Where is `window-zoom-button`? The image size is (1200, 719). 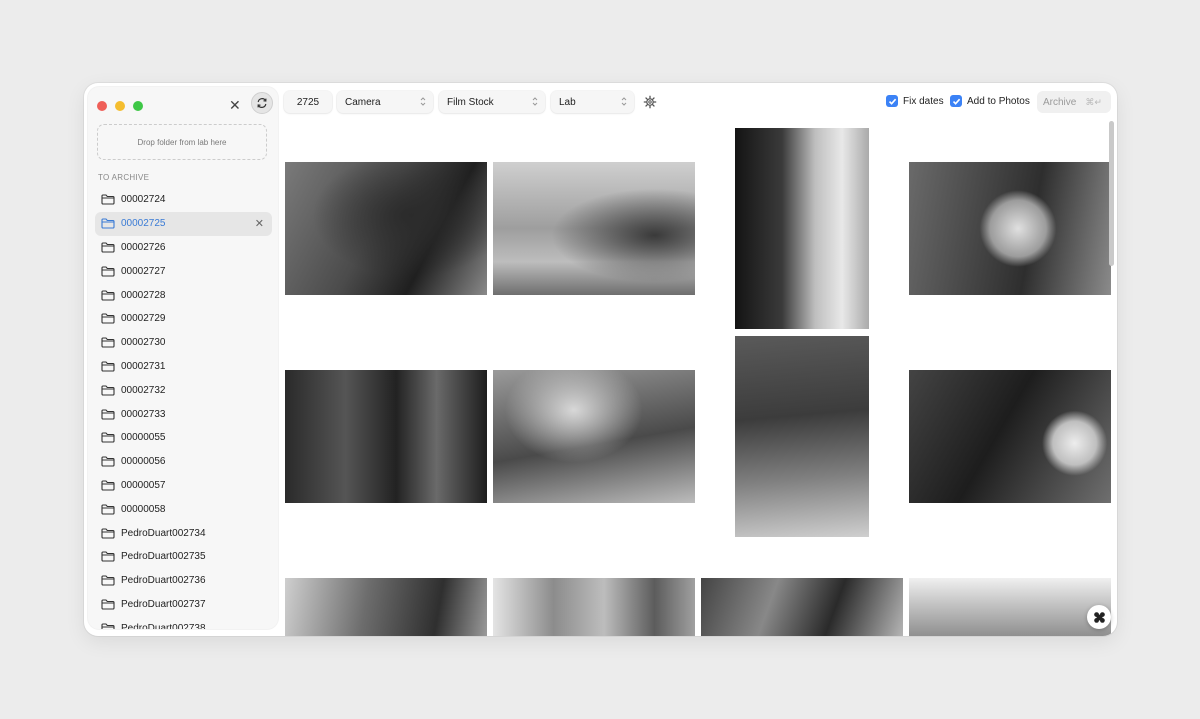 window-zoom-button is located at coordinates (138, 106).